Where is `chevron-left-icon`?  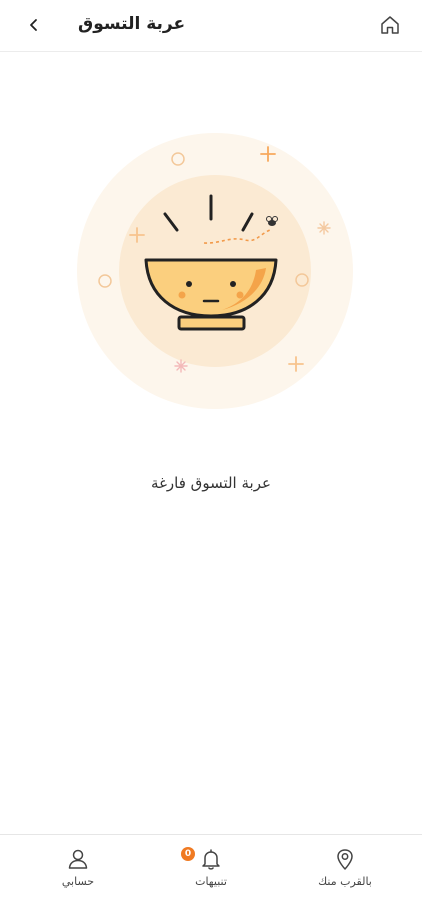
chevron-left-icon is located at coordinates (33, 25).